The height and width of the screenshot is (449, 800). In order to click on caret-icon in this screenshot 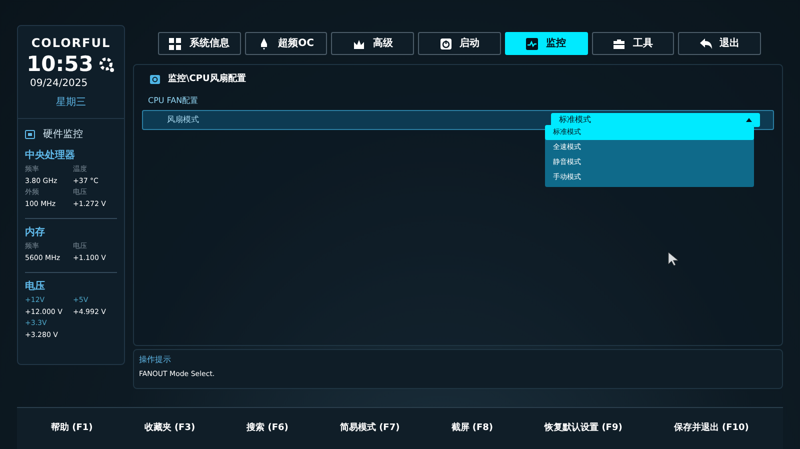, I will do `click(749, 120)`.